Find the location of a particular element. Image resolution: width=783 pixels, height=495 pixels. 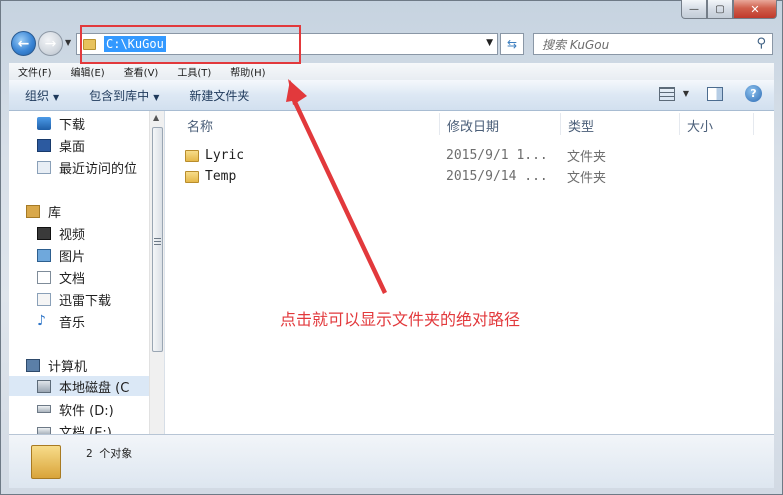

sidebar-item-music: ♪ 音乐 is located at coordinates (61, 321).